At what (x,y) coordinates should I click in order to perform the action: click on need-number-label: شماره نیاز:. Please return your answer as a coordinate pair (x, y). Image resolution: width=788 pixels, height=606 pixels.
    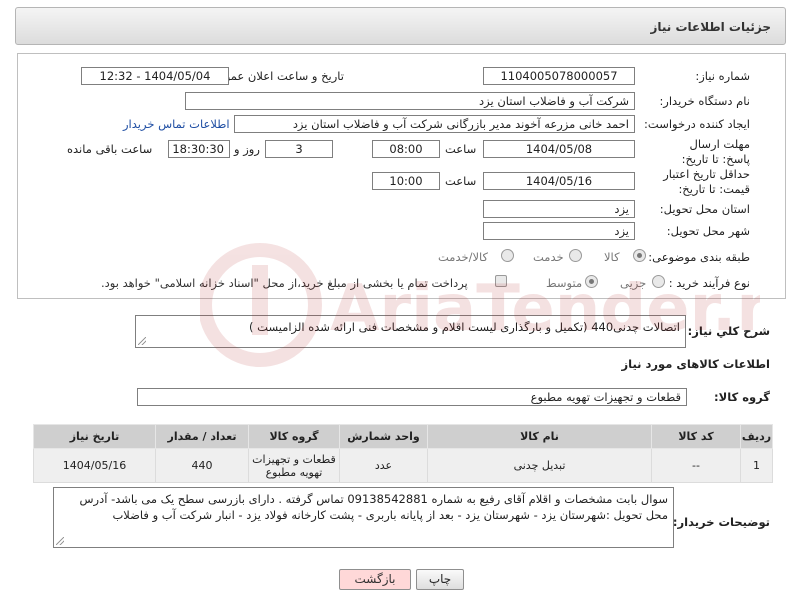
    Looking at the image, I should click on (722, 76).